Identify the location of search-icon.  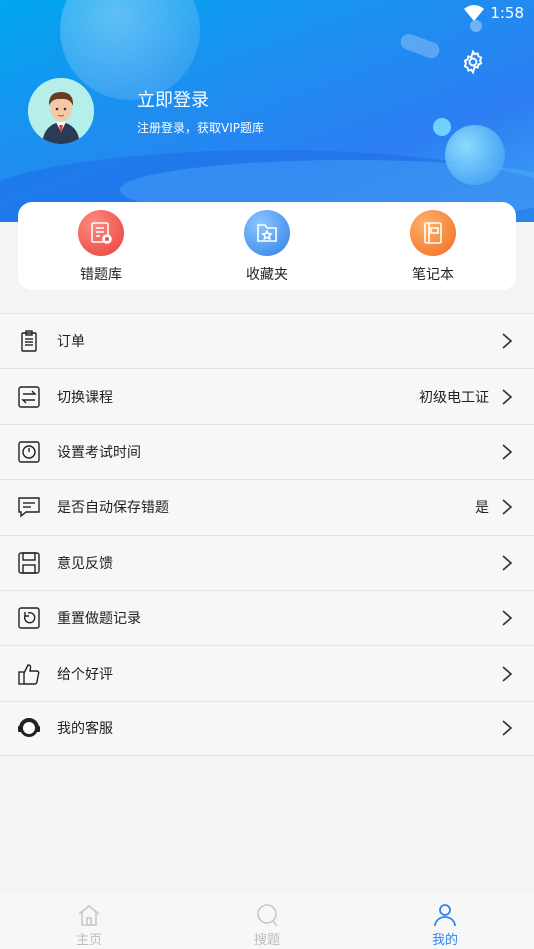
(267, 915).